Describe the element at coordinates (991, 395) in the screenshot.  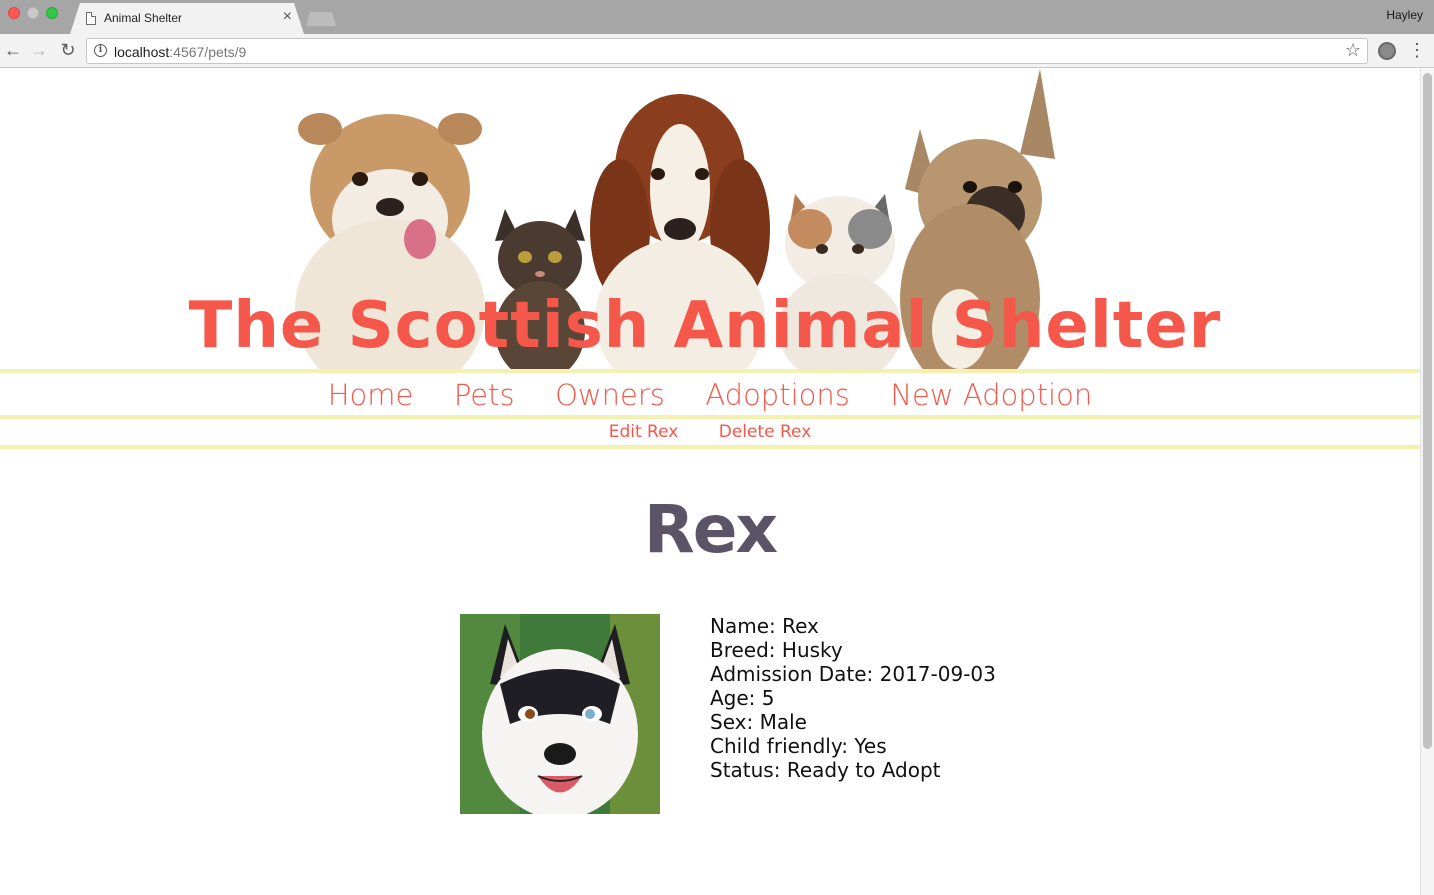
I see `nav-link-new-adoption: New Adoption` at that location.